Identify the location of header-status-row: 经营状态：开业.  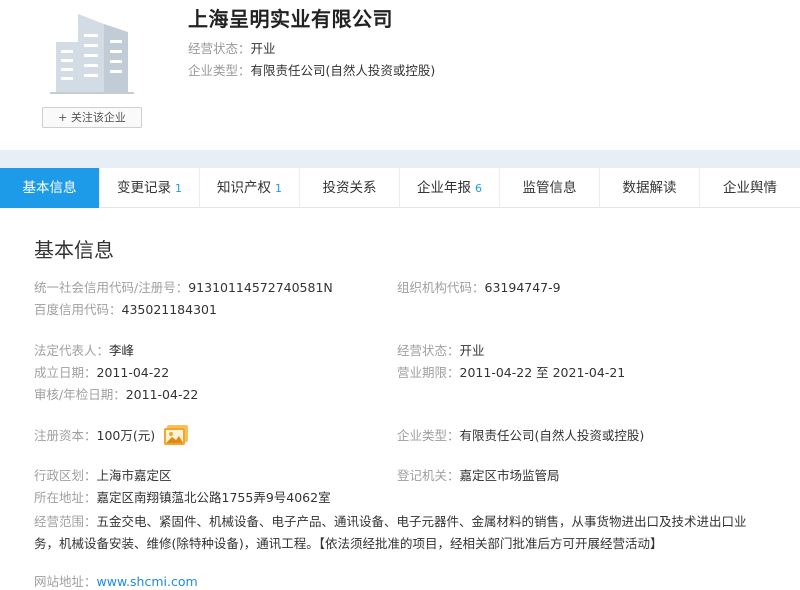
(232, 47).